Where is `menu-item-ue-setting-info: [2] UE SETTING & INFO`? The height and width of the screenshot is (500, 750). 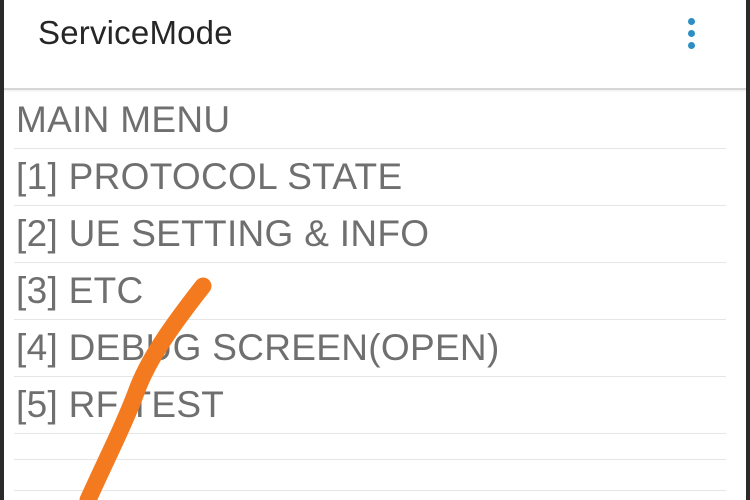
menu-item-ue-setting-info: [2] UE SETTING & INFO is located at coordinates (370, 234).